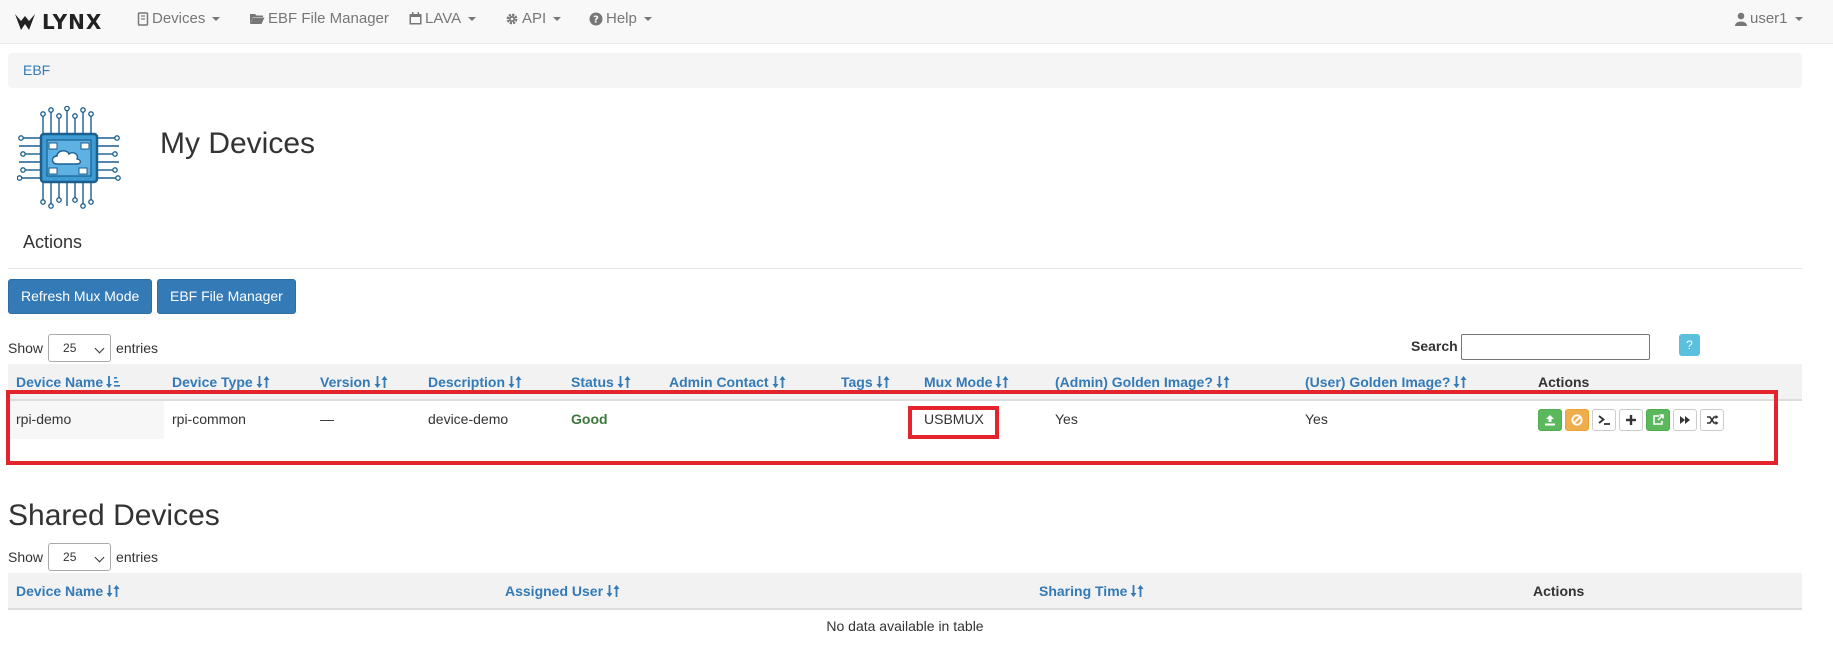 The width and height of the screenshot is (1833, 668). I want to click on breadcrumb: EBF, so click(905, 70).